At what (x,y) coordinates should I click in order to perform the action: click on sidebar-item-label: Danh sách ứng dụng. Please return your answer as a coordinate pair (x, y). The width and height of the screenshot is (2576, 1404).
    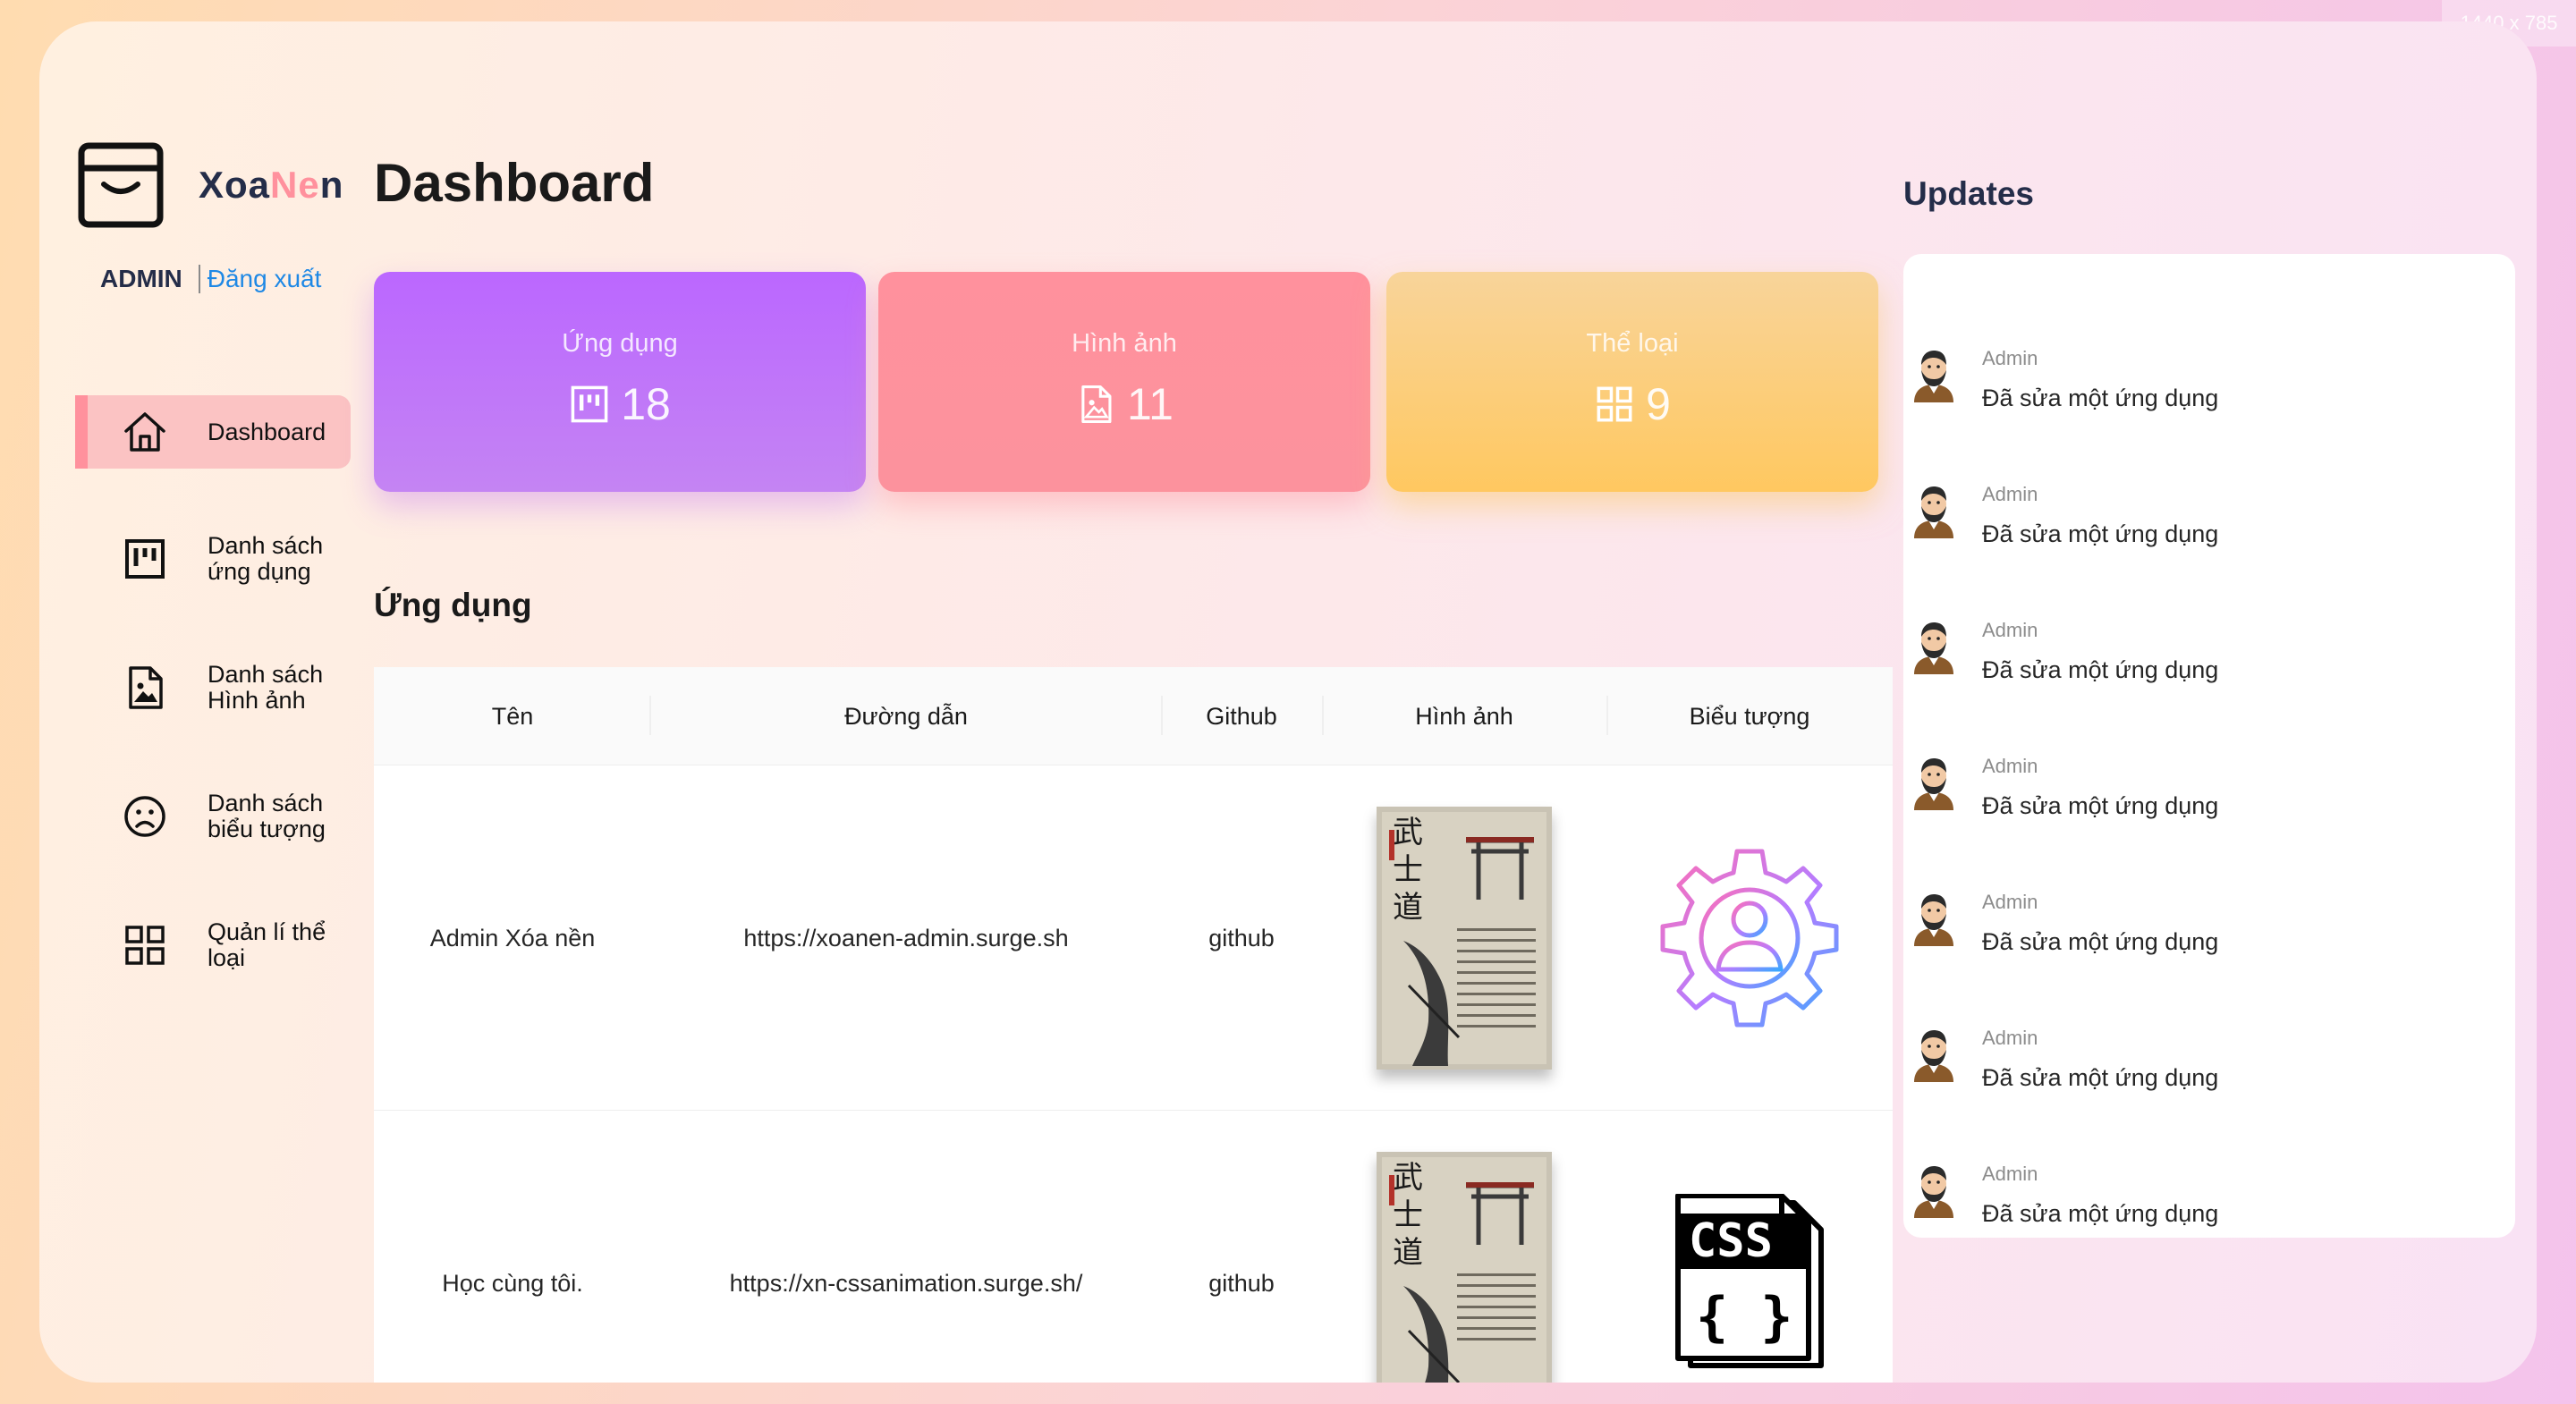
    Looking at the image, I should click on (266, 559).